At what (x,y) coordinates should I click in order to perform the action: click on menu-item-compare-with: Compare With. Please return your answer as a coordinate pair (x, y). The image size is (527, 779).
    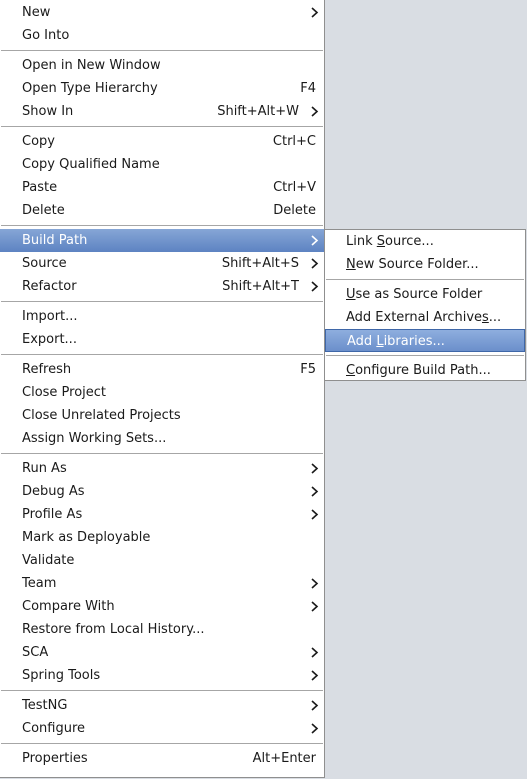
    Looking at the image, I should click on (162, 606).